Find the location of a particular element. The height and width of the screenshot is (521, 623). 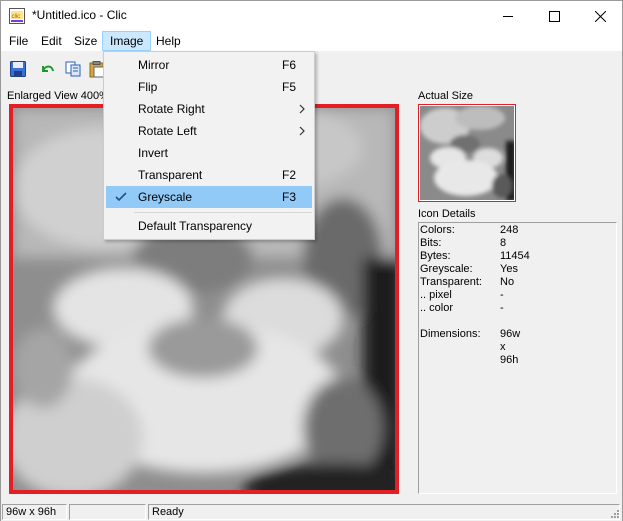

menu-edit: Edit is located at coordinates (51, 41).